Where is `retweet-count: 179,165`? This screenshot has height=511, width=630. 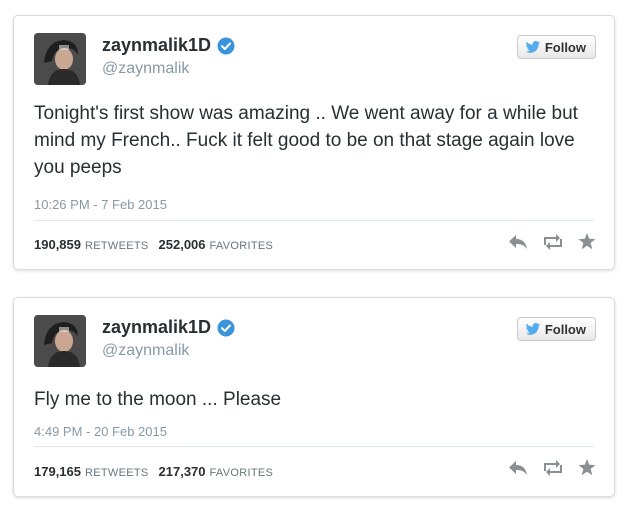
retweet-count: 179,165 is located at coordinates (57, 471).